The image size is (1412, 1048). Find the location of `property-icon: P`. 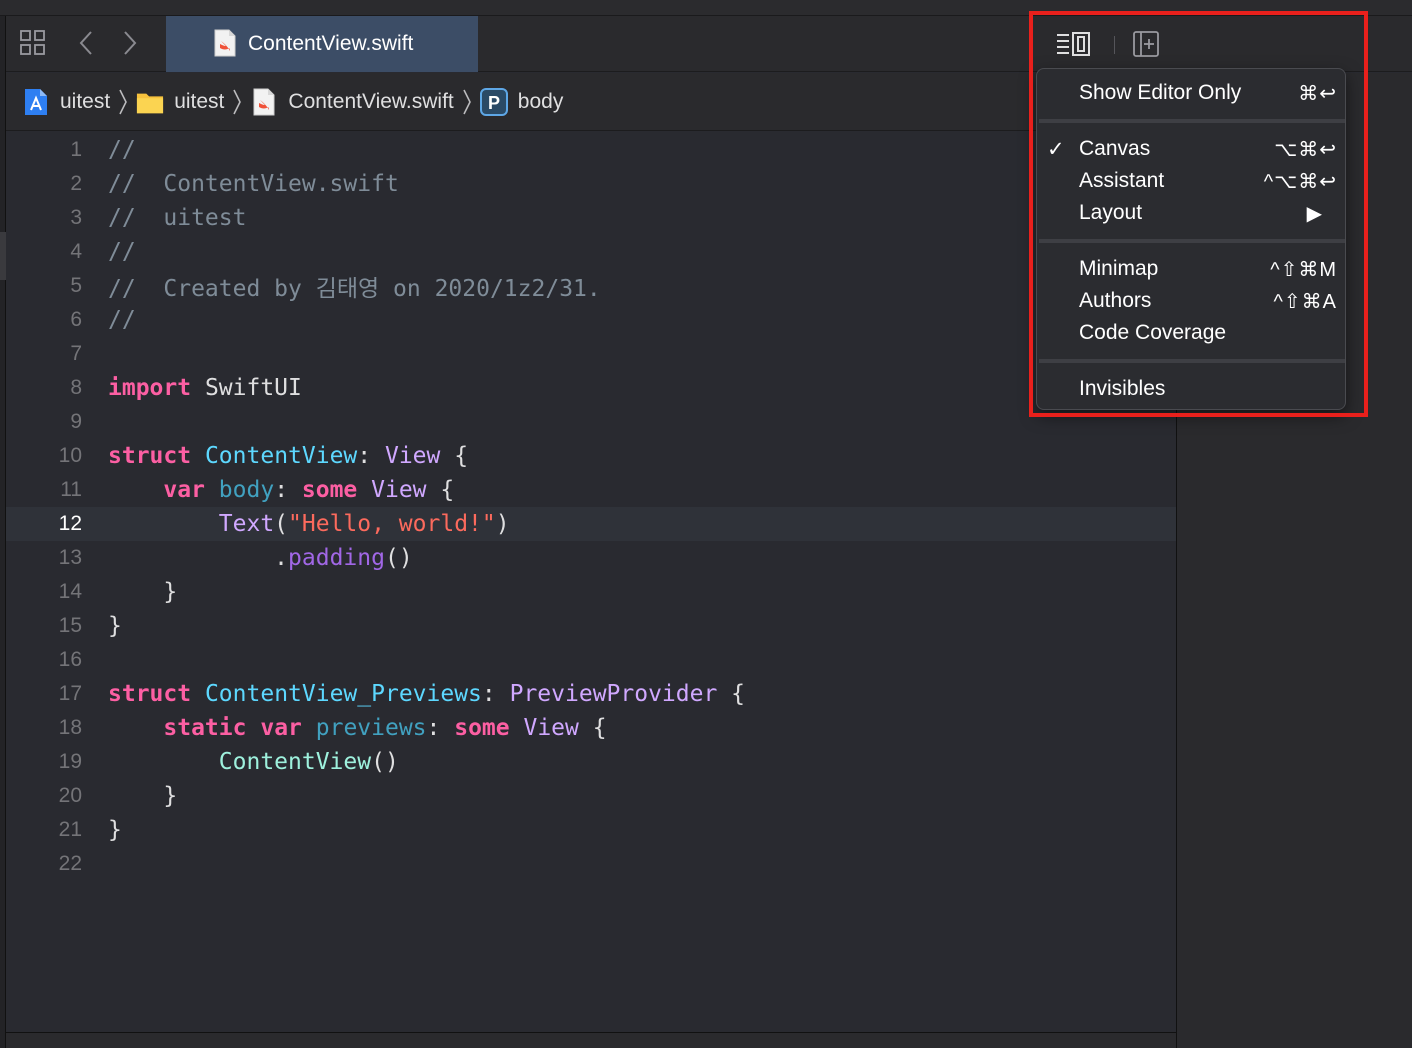

property-icon: P is located at coordinates (493, 101).